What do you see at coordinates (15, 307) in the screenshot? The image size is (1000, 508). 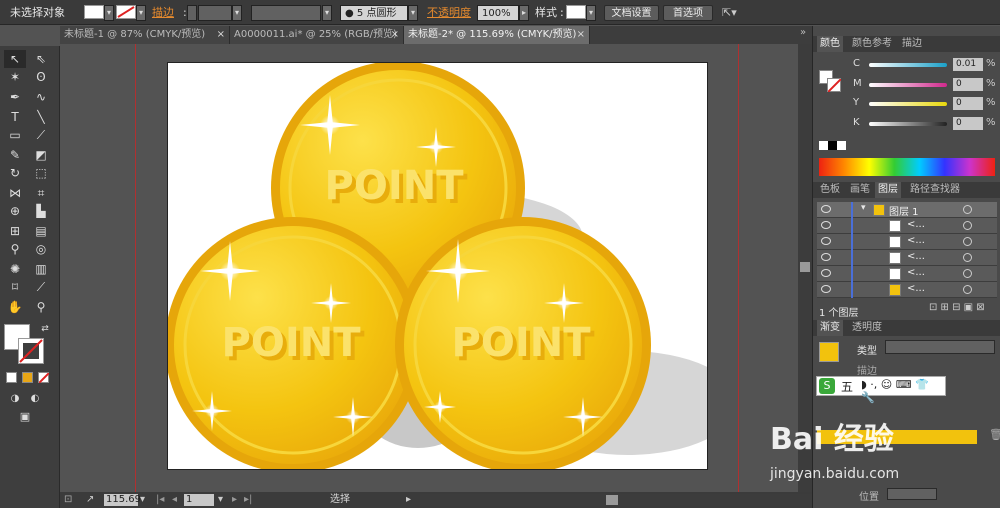 I see `hand-tool-icon: ✋` at bounding box center [15, 307].